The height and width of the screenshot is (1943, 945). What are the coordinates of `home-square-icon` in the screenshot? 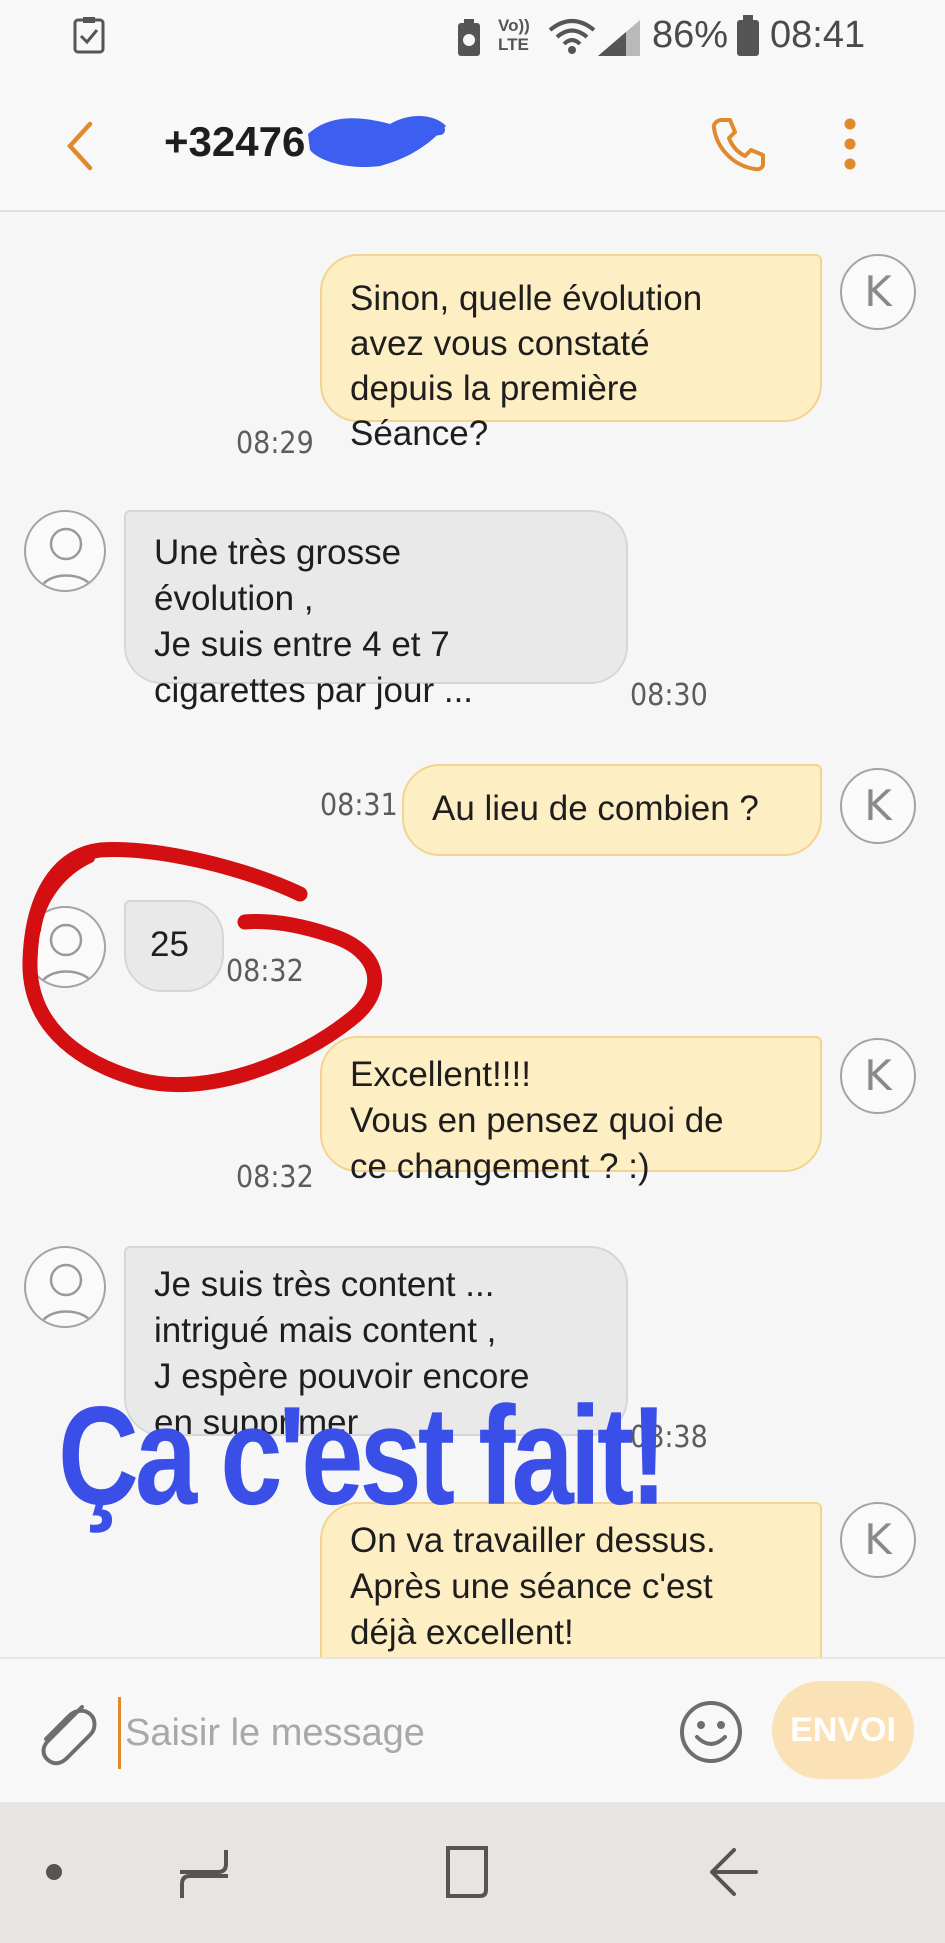 It's located at (466, 1872).